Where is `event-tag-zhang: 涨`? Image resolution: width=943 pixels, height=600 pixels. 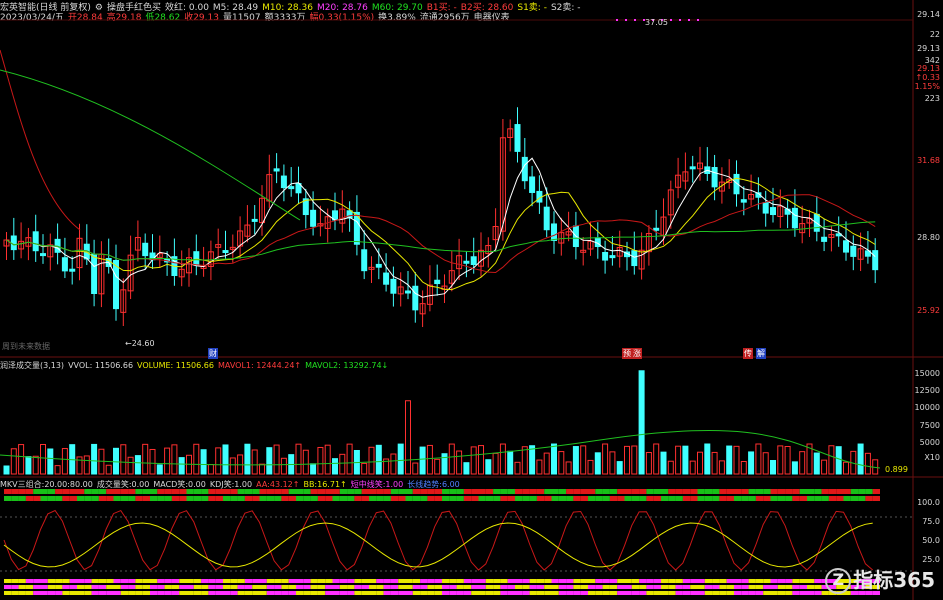 event-tag-zhang: 涨 is located at coordinates (637, 353).